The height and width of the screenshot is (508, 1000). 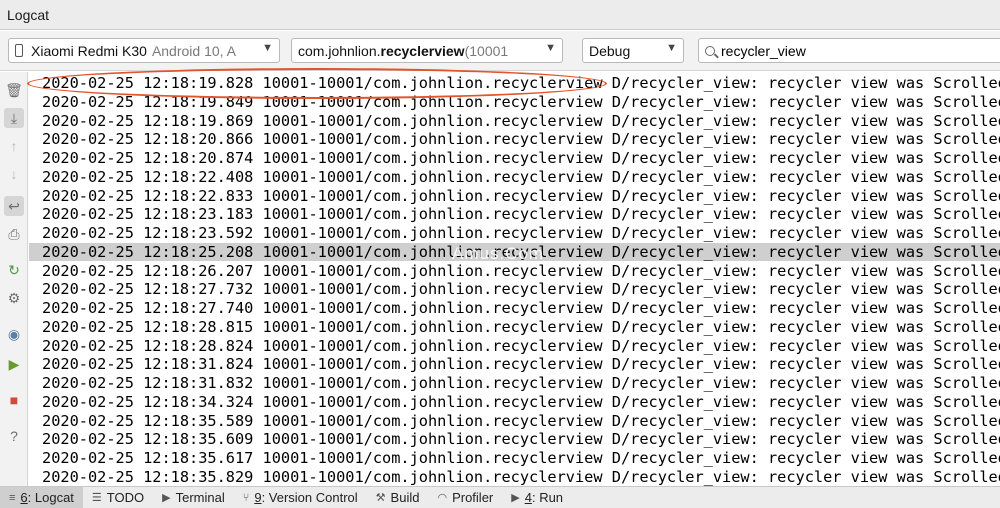 What do you see at coordinates (405, 497) in the screenshot?
I see `tab-label: Build` at bounding box center [405, 497].